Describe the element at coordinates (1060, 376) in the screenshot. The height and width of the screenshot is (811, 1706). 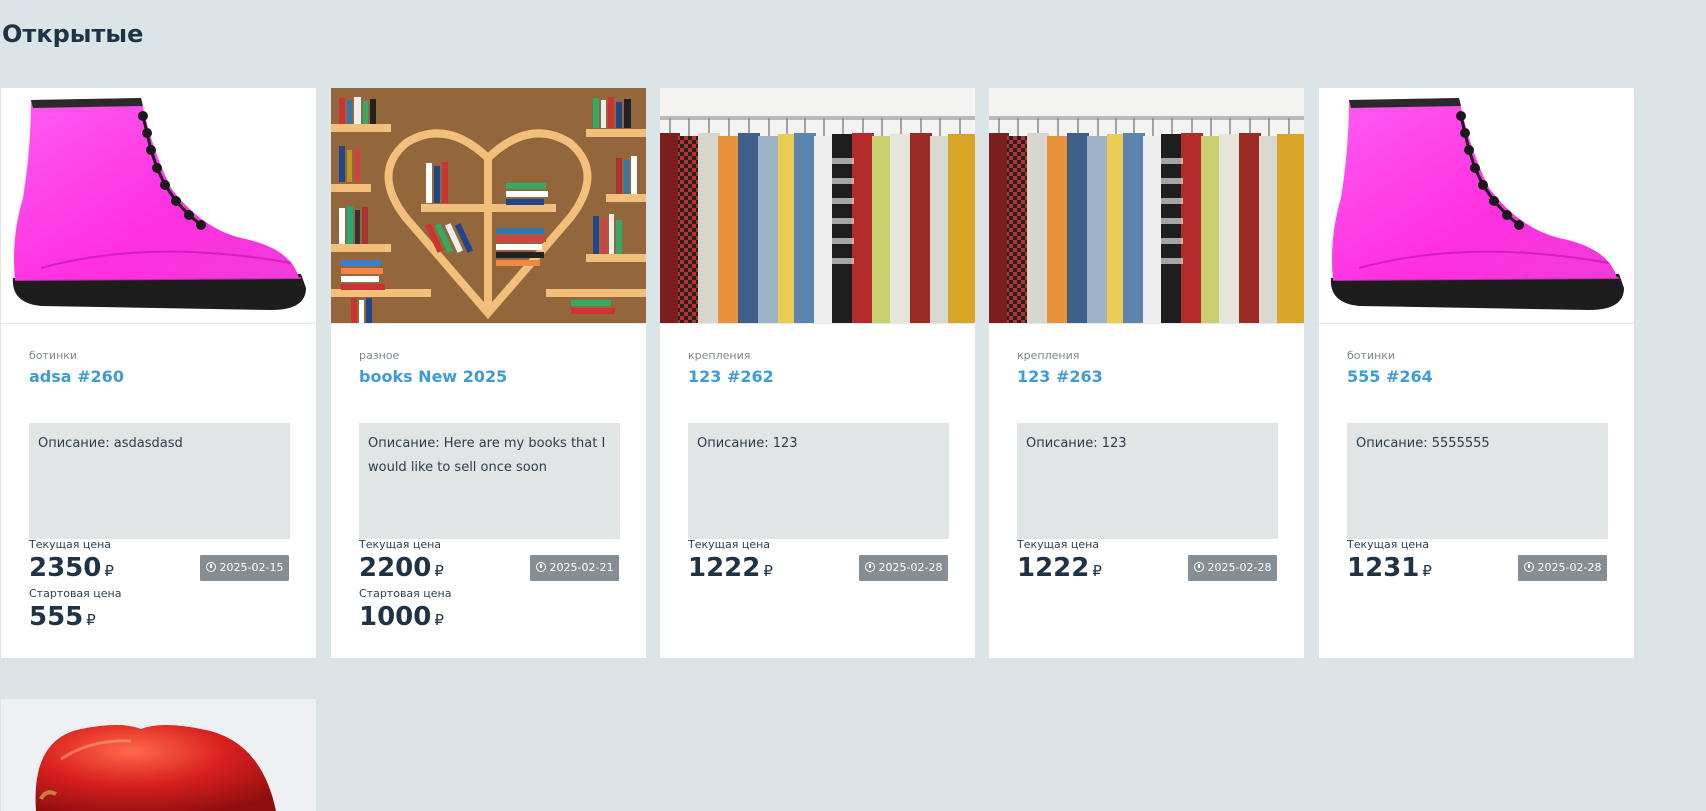
I see `product-title-link: 123 #263` at that location.